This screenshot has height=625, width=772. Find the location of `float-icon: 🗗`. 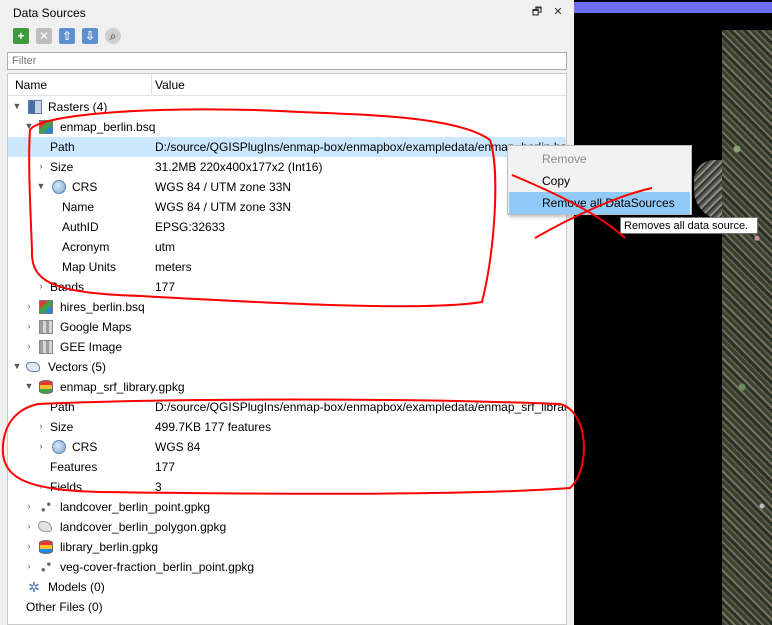

float-icon: 🗗 is located at coordinates (537, 12).